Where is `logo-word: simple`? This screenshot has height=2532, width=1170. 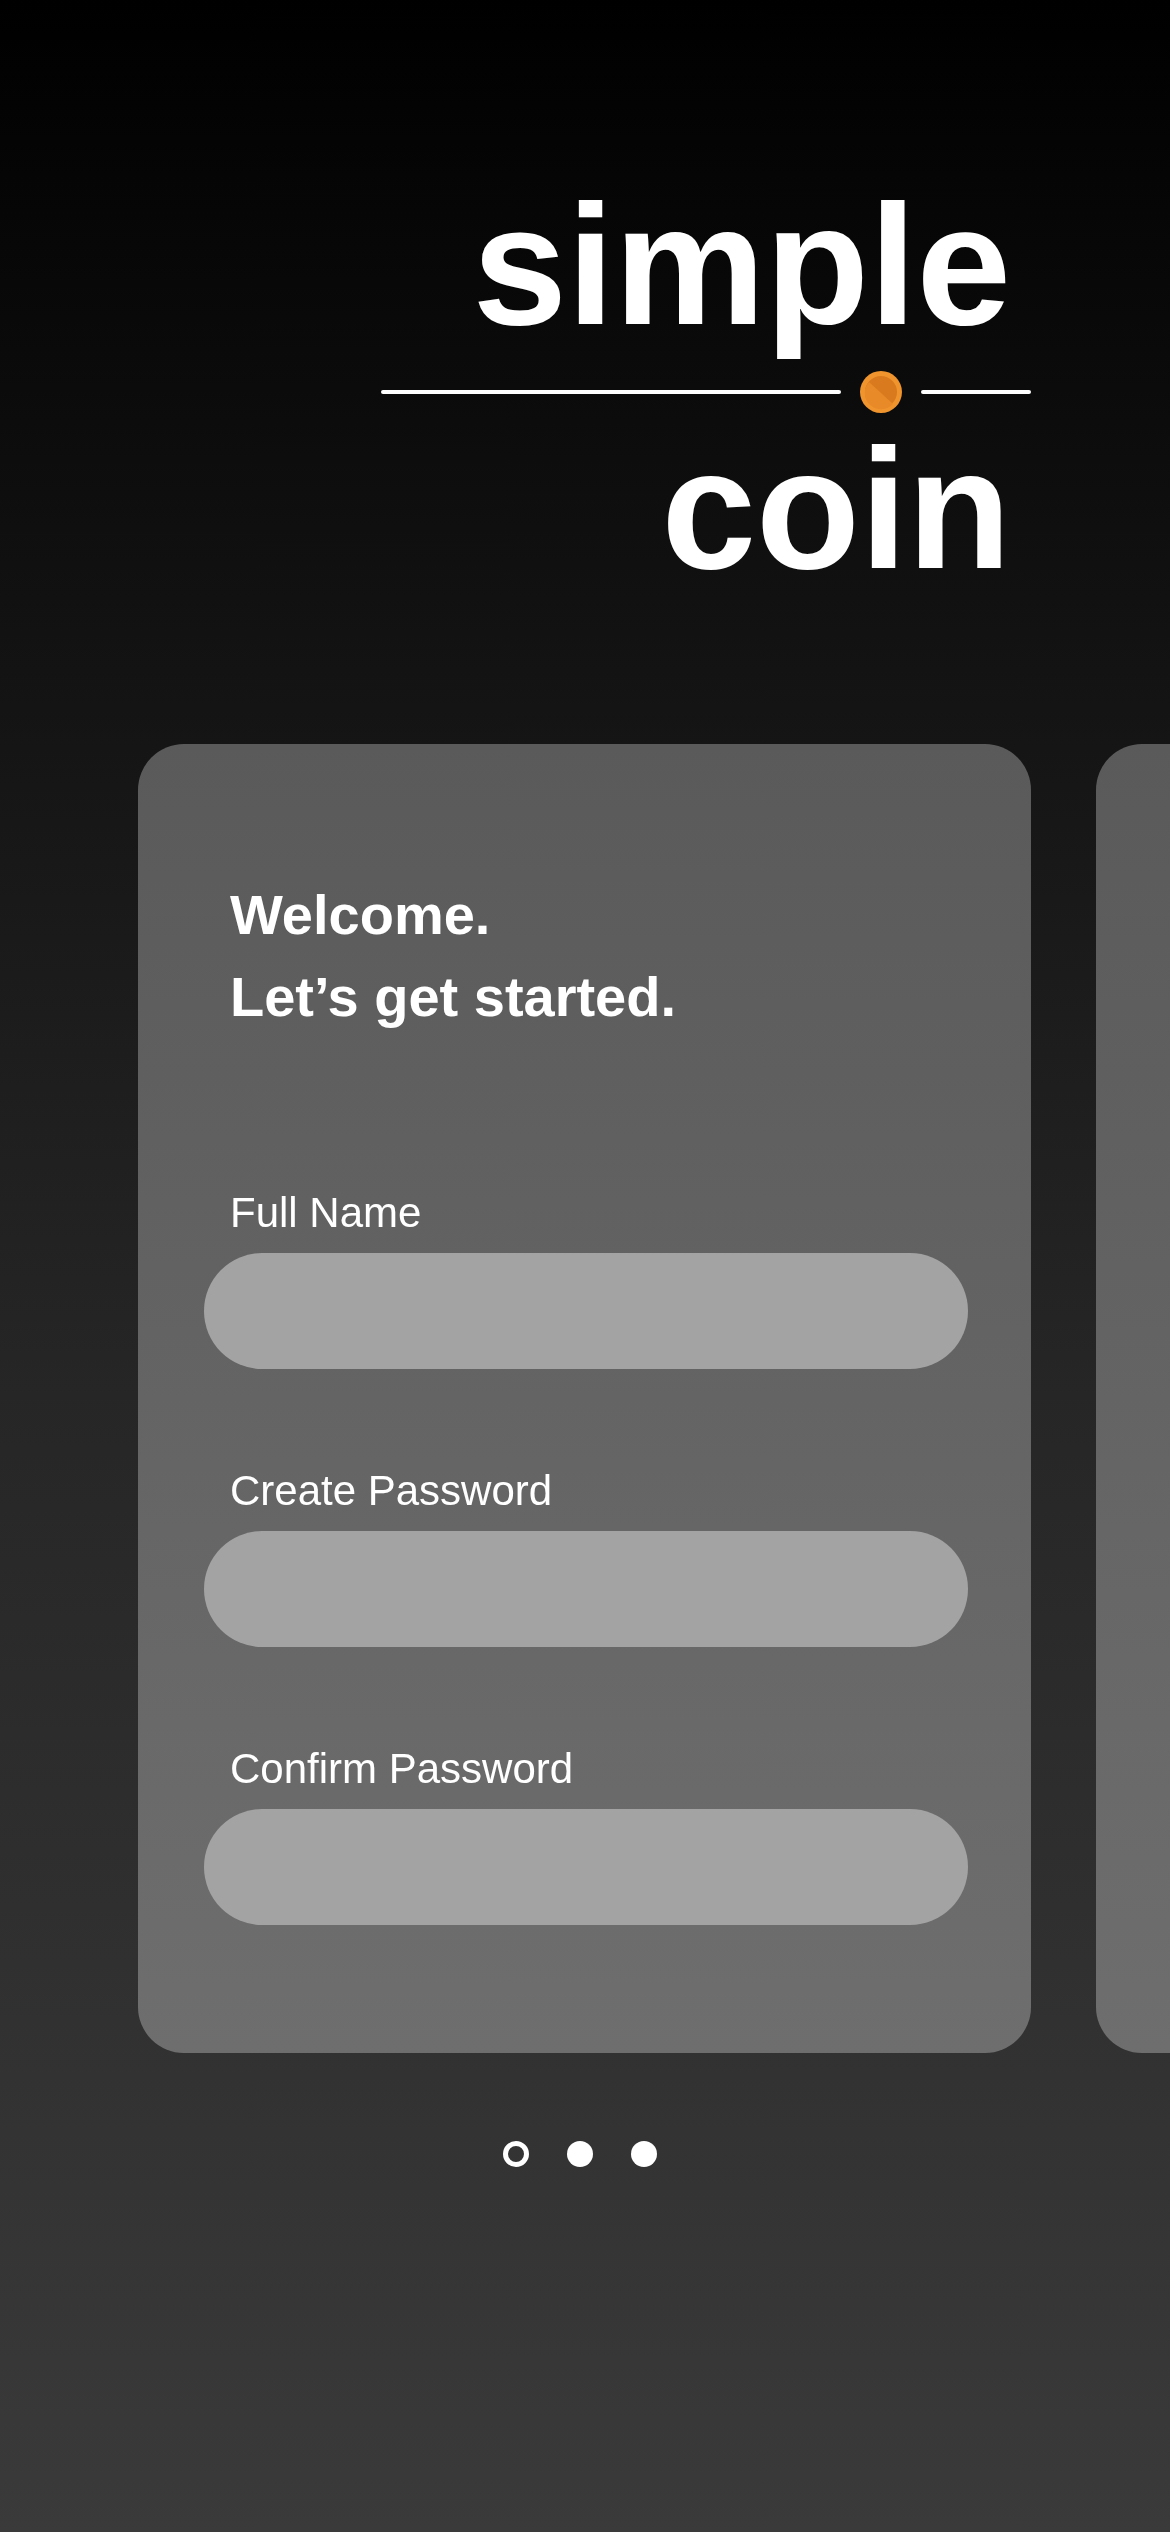 logo-word: simple is located at coordinates (741, 271).